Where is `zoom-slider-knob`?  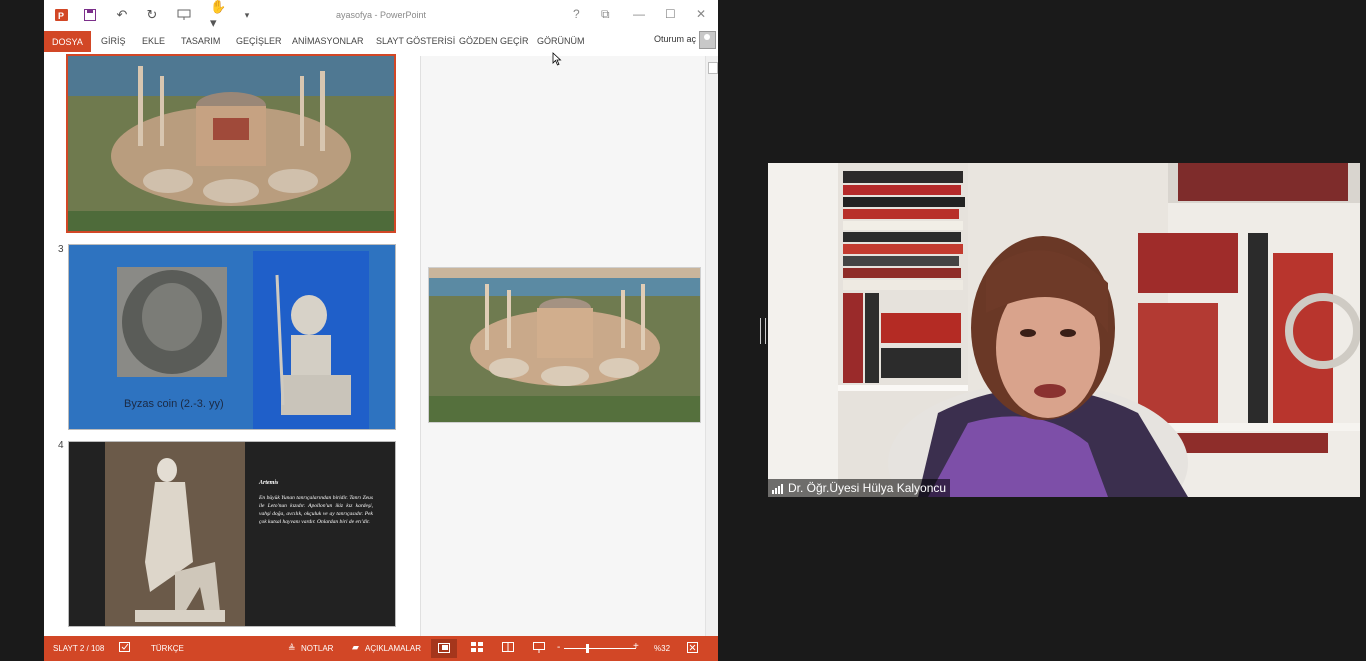 zoom-slider-knob is located at coordinates (587, 648).